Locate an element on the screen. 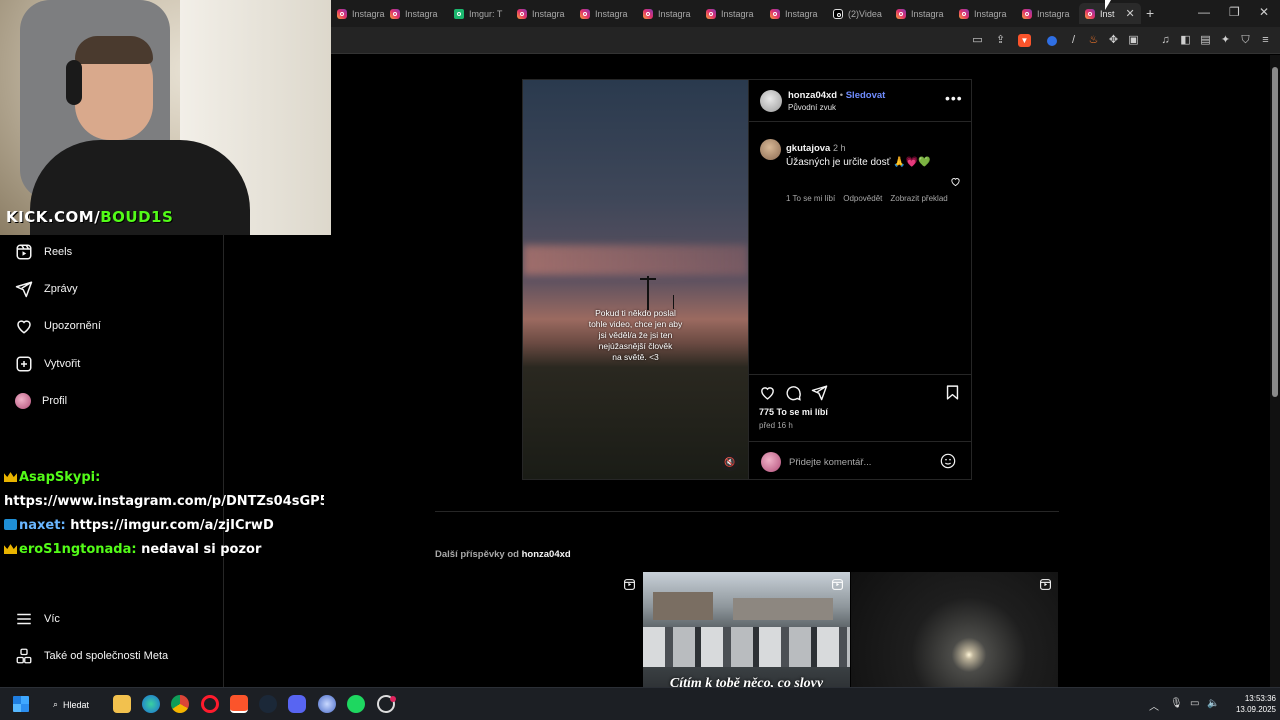 The height and width of the screenshot is (720, 1280). comment-likes: 1 To se mi líbí is located at coordinates (810, 198).